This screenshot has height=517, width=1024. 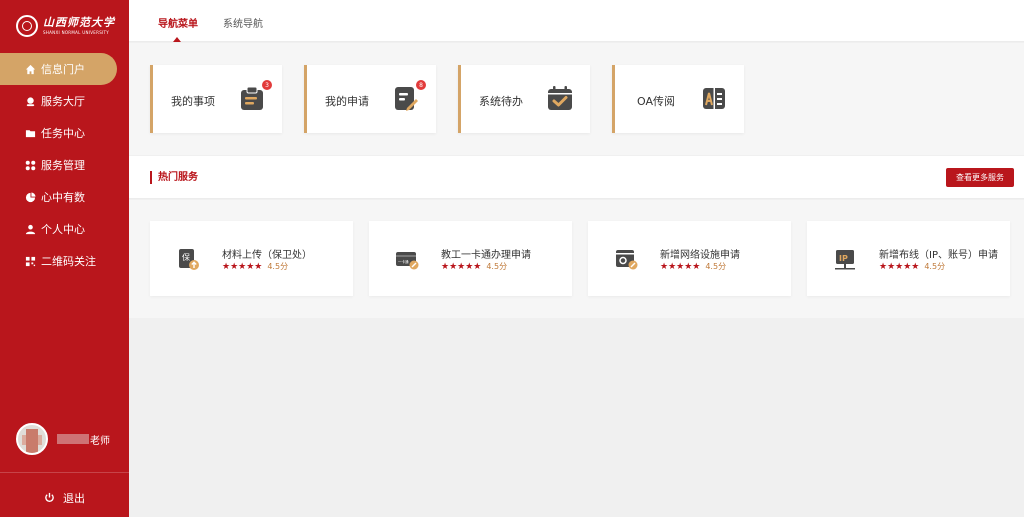 I want to click on tab-system-nav: 系统导航, so click(x=243, y=22).